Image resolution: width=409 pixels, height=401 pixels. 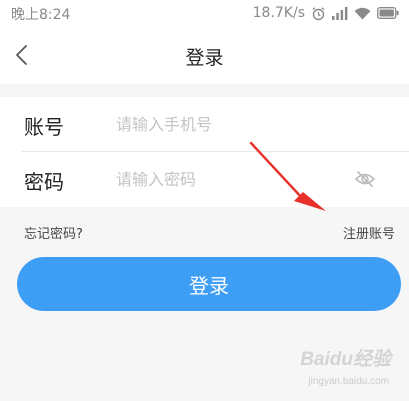 What do you see at coordinates (362, 13) in the screenshot?
I see `wifi-icon` at bounding box center [362, 13].